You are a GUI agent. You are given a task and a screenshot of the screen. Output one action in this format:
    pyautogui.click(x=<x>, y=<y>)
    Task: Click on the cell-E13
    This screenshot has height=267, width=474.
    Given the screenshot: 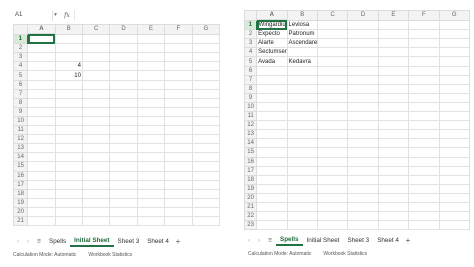 What is the action you would take?
    pyautogui.click(x=151, y=148)
    